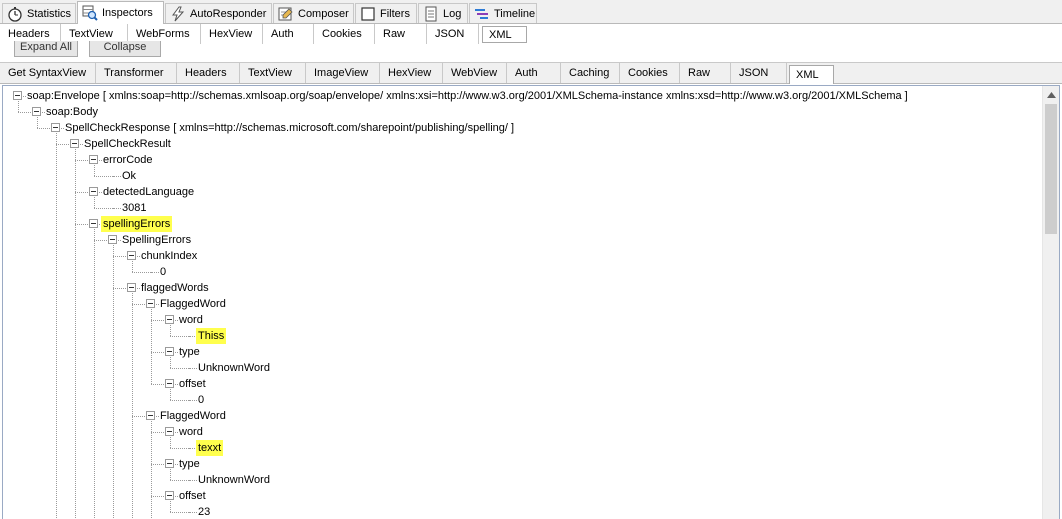 The width and height of the screenshot is (1062, 519). I want to click on tree-node-label: SpellCheckResult, so click(127, 144).